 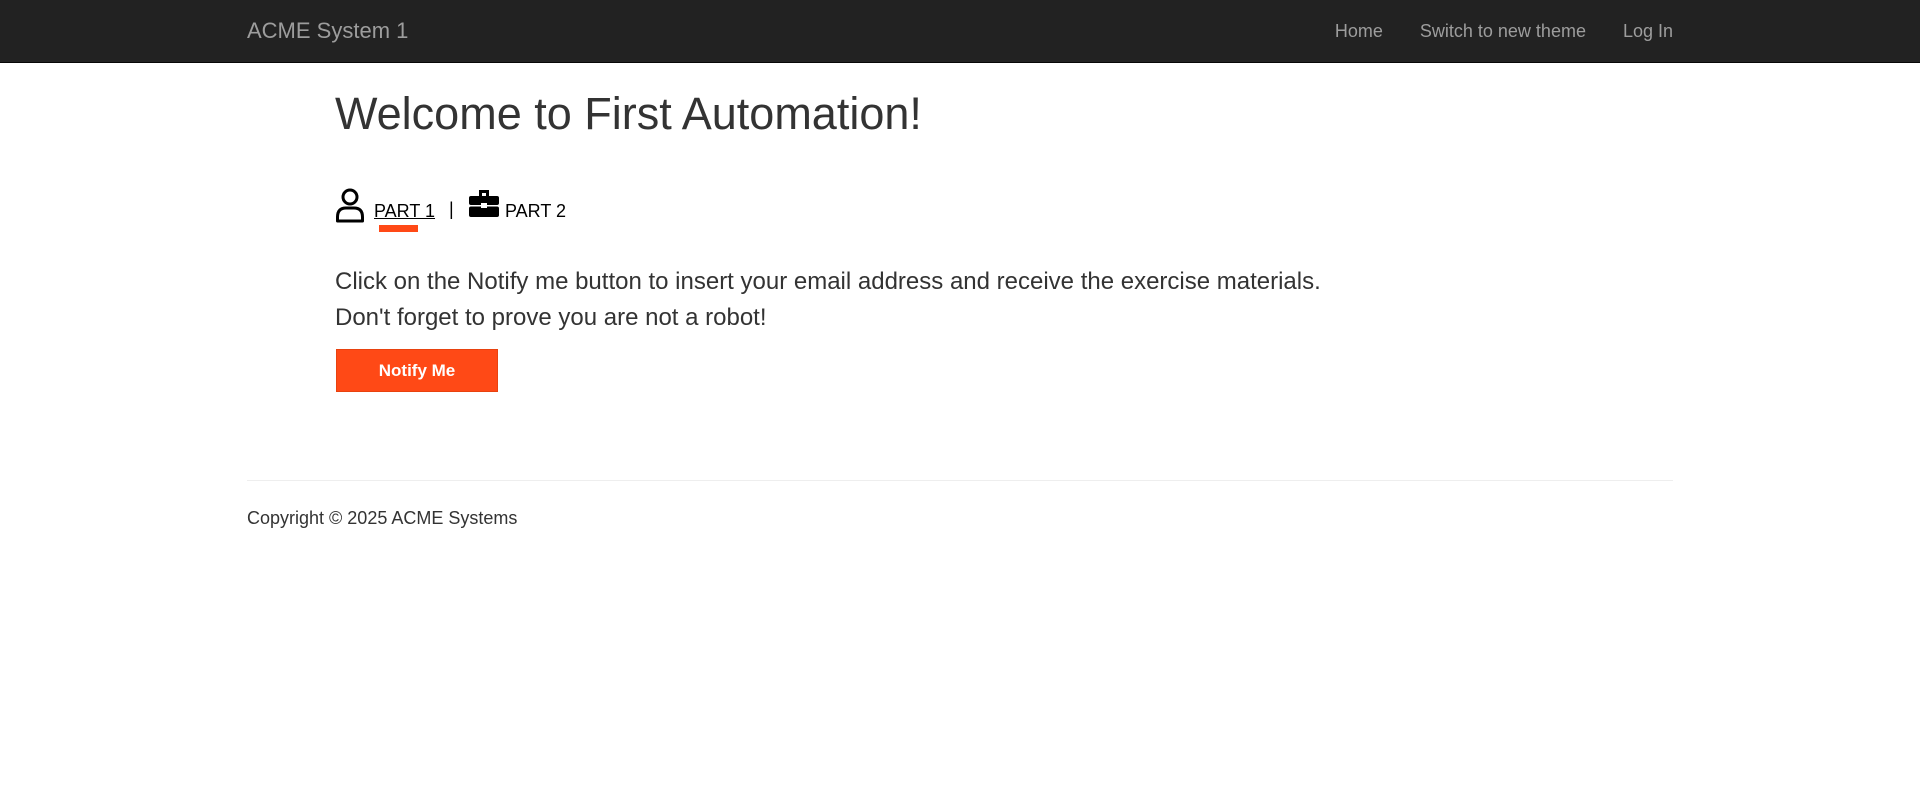 I want to click on footer-copyright: Copyright © 2025 ACME Systems, so click(x=382, y=518).